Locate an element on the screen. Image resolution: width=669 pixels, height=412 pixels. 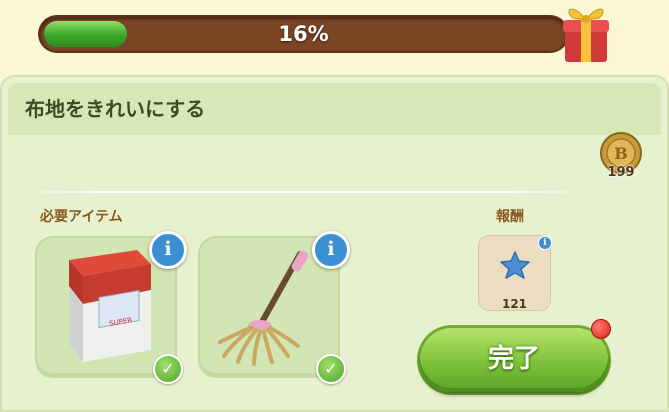
detergent-box-icon: SUPER is located at coordinates (110, 306).